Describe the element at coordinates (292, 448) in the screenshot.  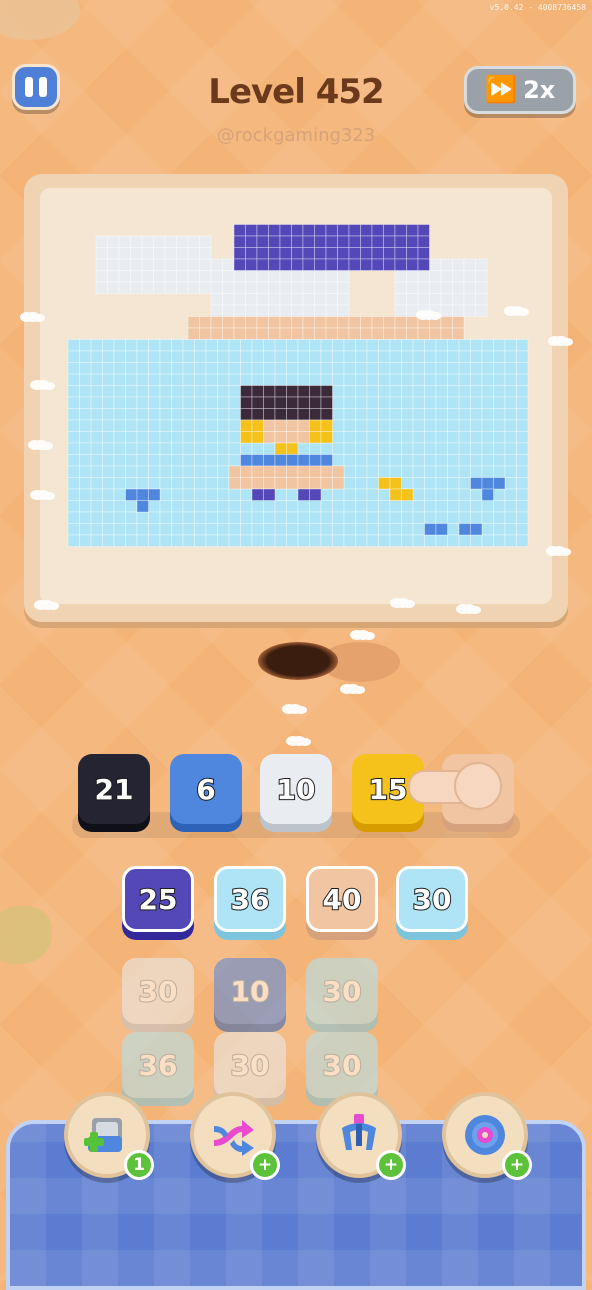
I see `pixel-yellow` at that location.